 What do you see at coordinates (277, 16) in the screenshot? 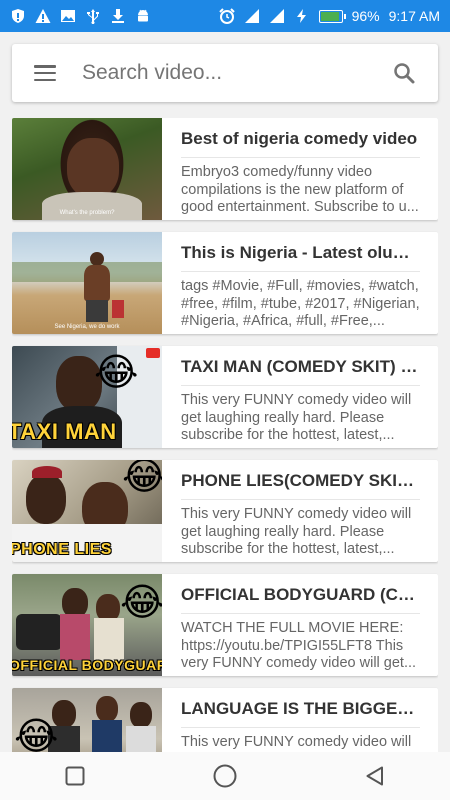
I see `signal-2-icon` at bounding box center [277, 16].